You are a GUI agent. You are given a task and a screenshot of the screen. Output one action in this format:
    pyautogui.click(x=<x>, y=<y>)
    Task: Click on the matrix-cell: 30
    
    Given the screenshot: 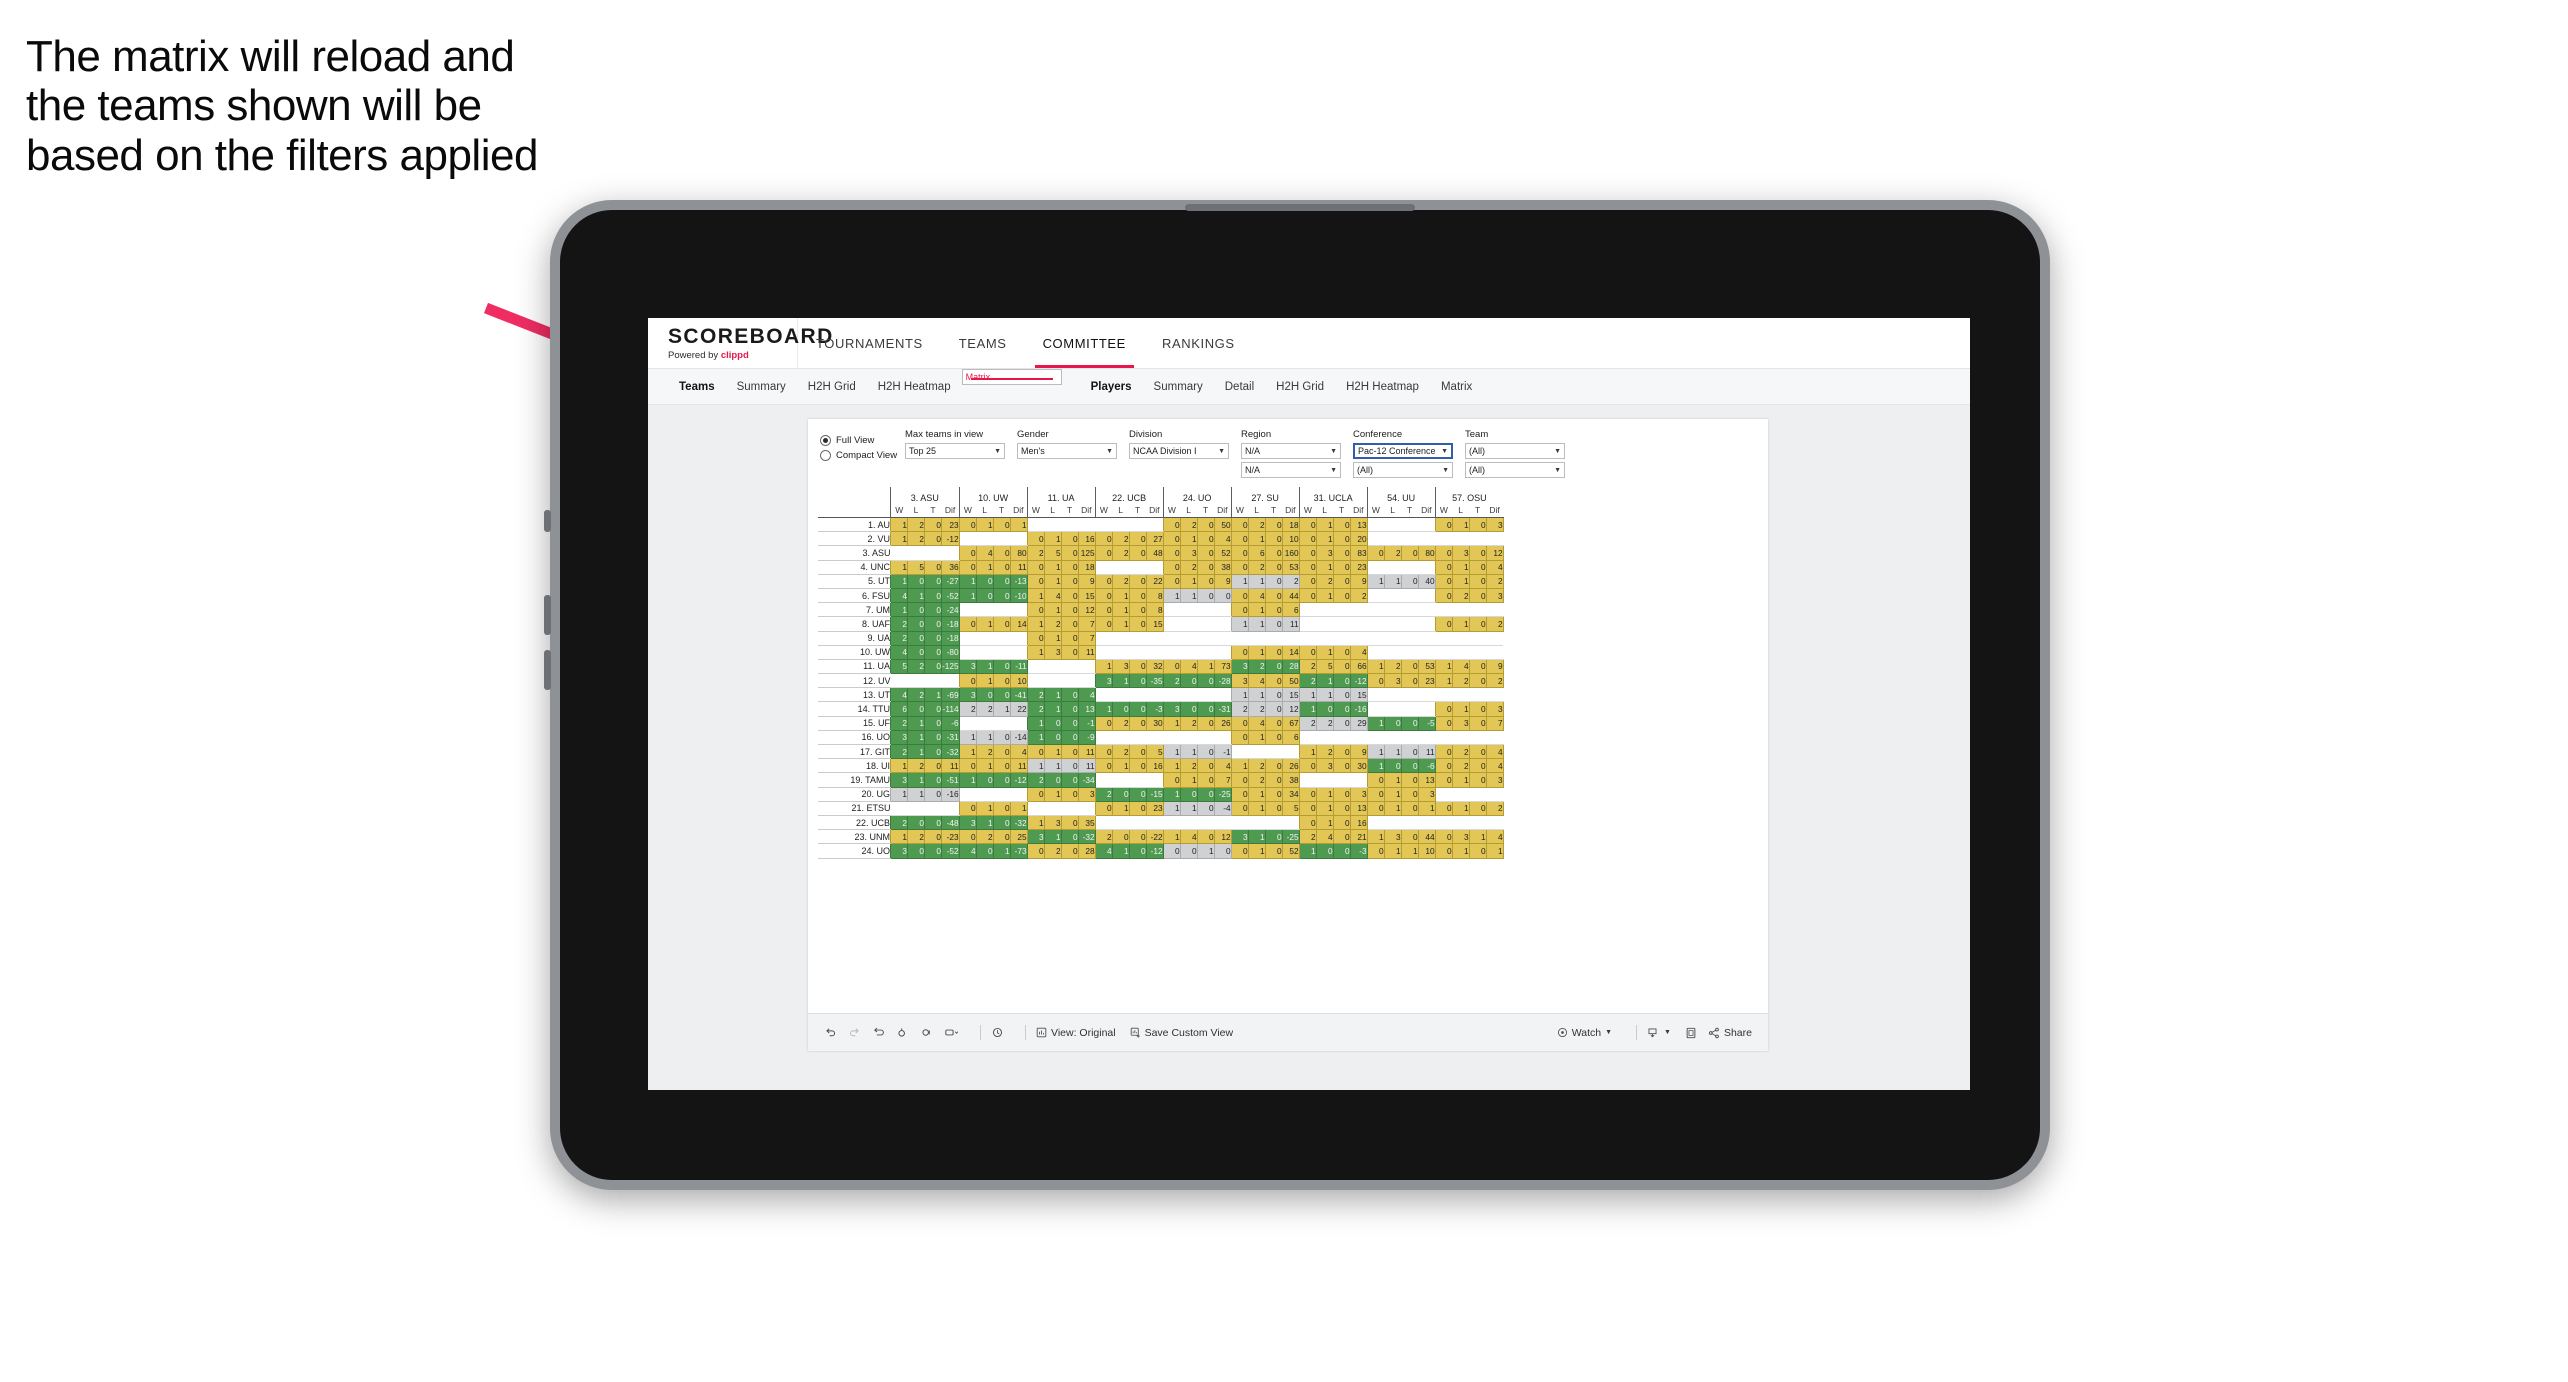 What is the action you would take?
    pyautogui.click(x=1358, y=766)
    